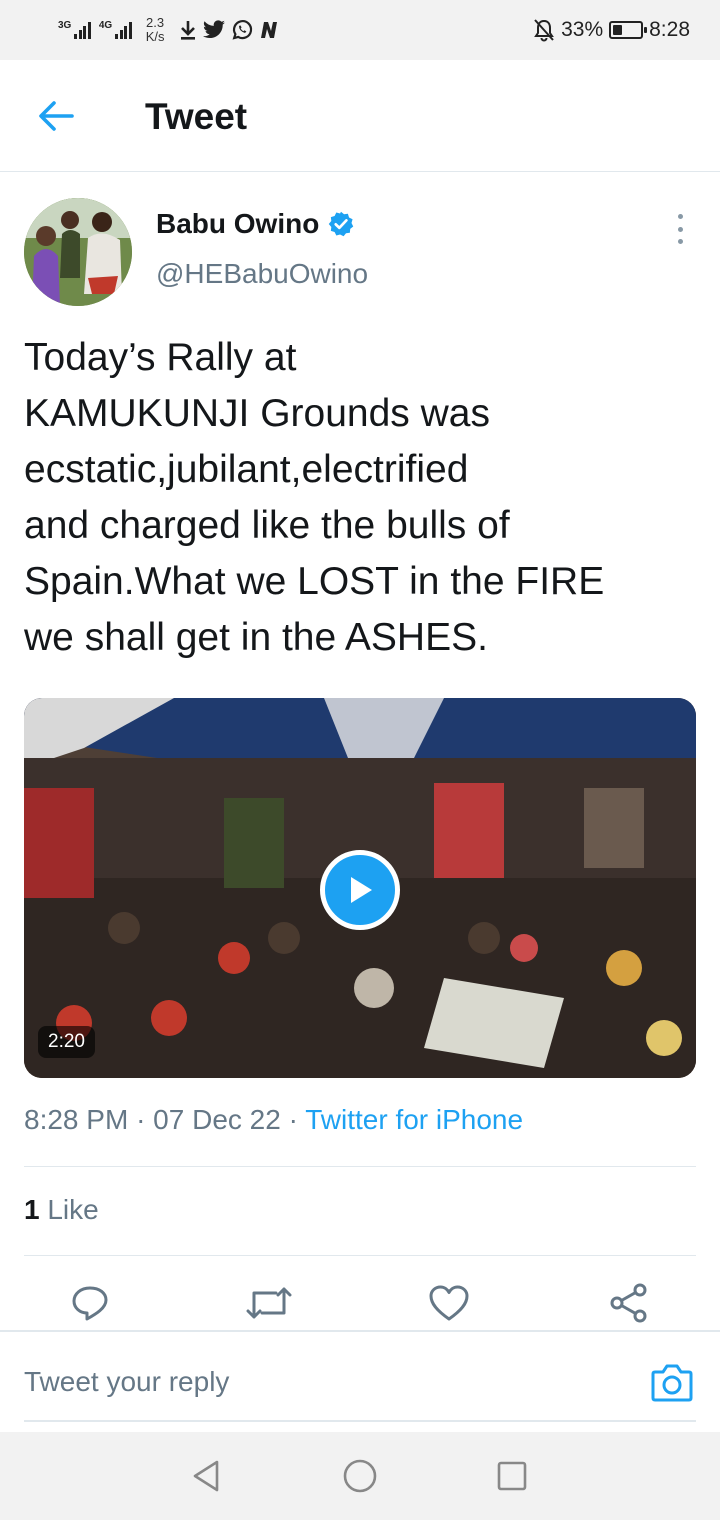  Describe the element at coordinates (155, 36) in the screenshot. I see `network-speed-unit: K/s` at that location.